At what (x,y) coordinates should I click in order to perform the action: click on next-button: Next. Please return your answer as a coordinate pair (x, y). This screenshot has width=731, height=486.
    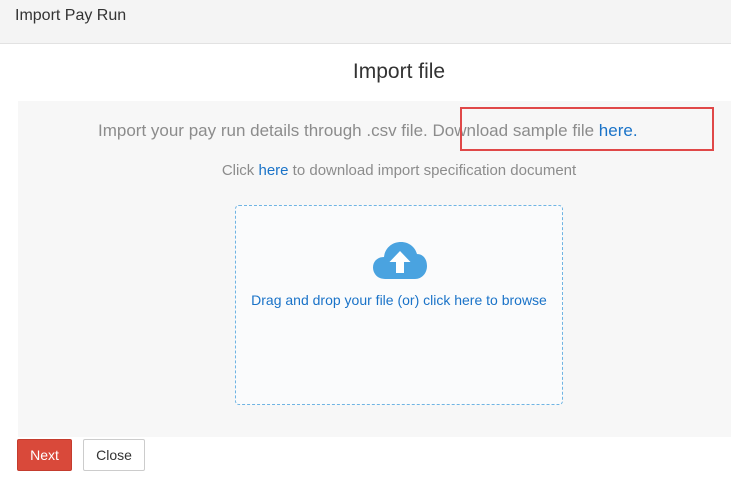
    Looking at the image, I should click on (44, 455).